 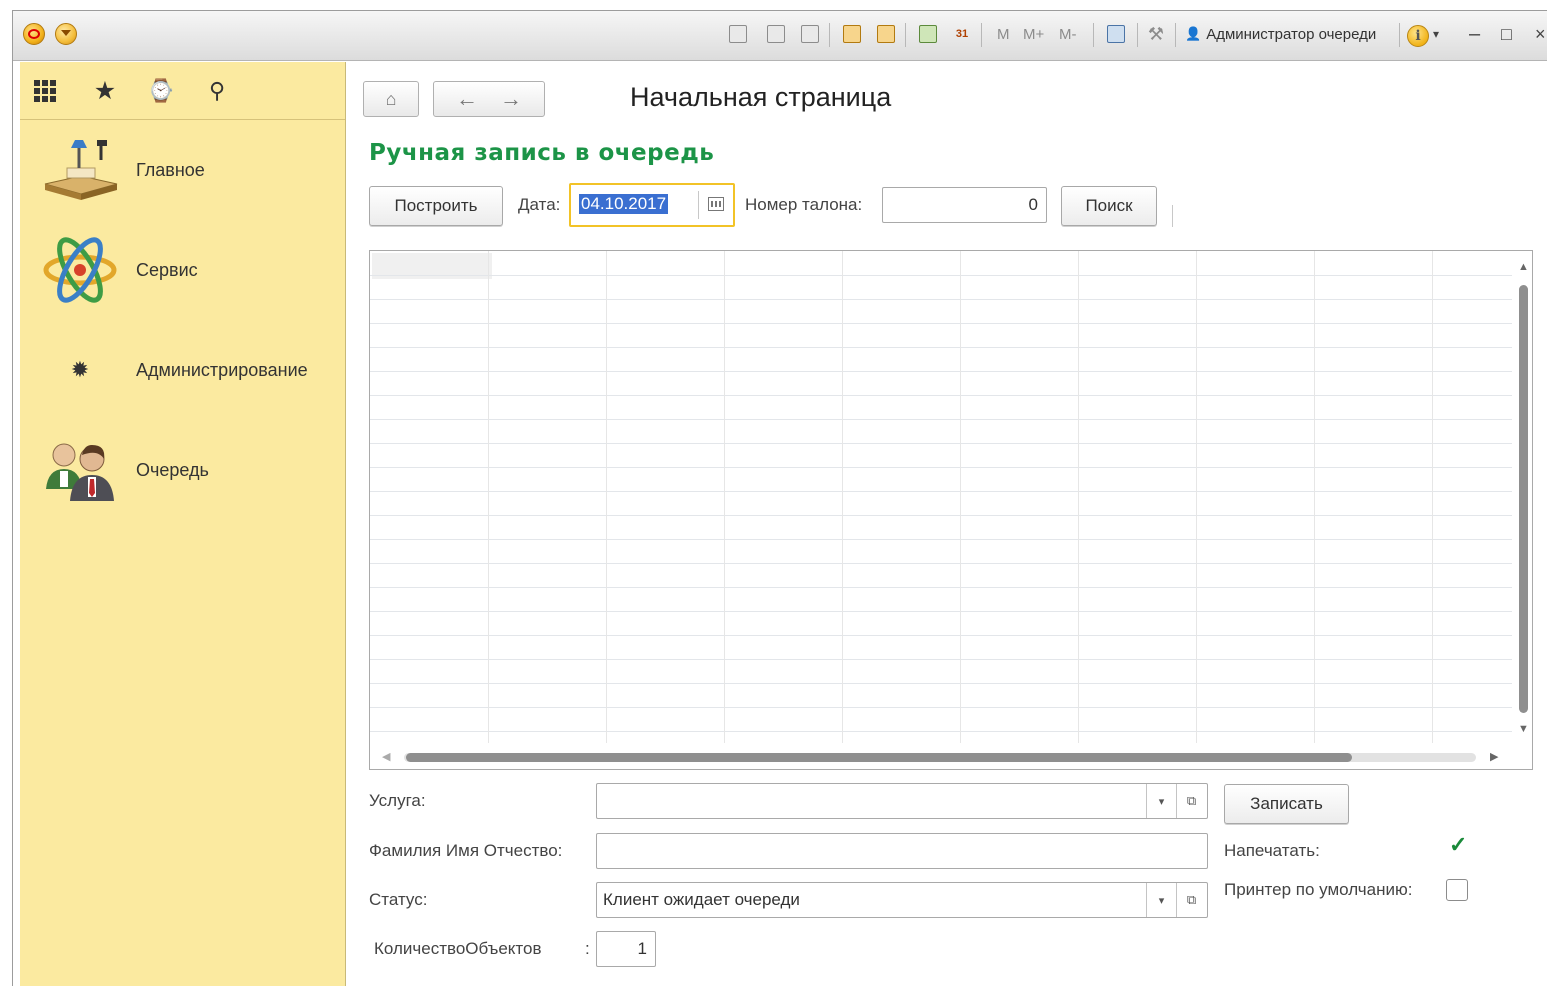 I want to click on horizontal-scrollbar: ◀ ▶, so click(x=945, y=757).